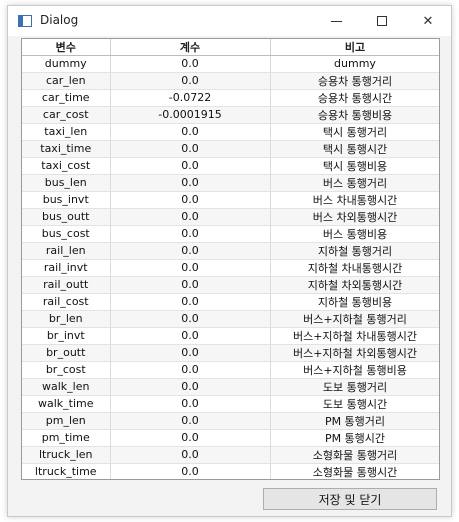 This screenshot has height=522, width=459. Describe the element at coordinates (66, 404) in the screenshot. I see `variable-cell: walk_time` at that location.